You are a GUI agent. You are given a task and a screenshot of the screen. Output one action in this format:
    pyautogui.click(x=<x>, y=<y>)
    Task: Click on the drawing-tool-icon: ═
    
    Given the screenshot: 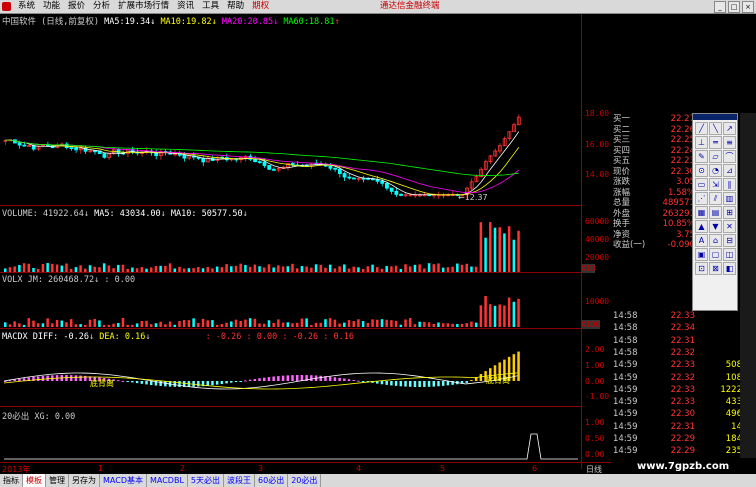 What is the action you would take?
    pyautogui.click(x=715, y=142)
    